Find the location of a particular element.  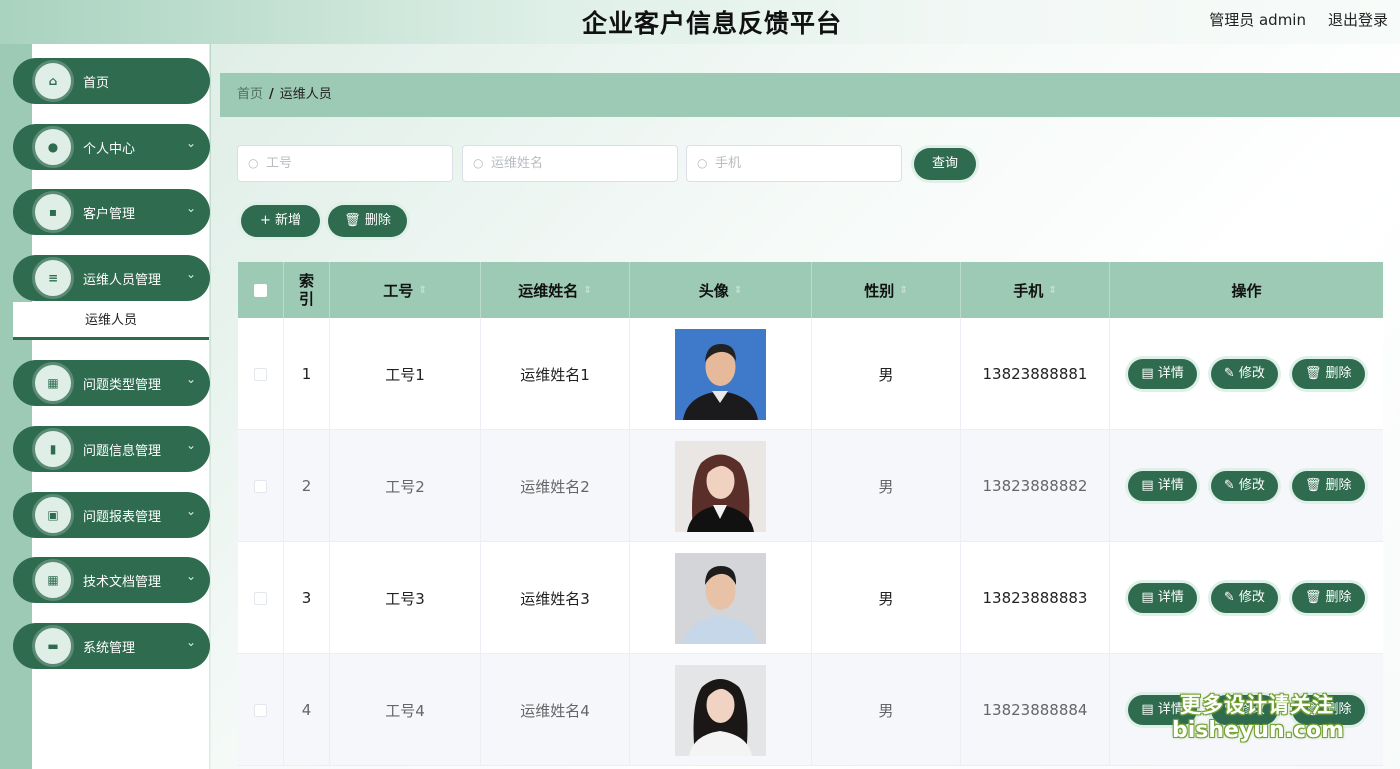

select-all-checkbox is located at coordinates (260, 290).